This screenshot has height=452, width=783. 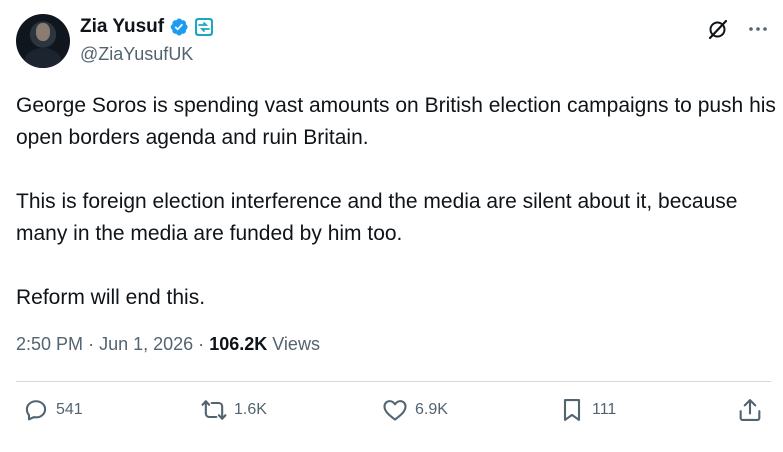 What do you see at coordinates (572, 410) in the screenshot?
I see `bookmark-icon` at bounding box center [572, 410].